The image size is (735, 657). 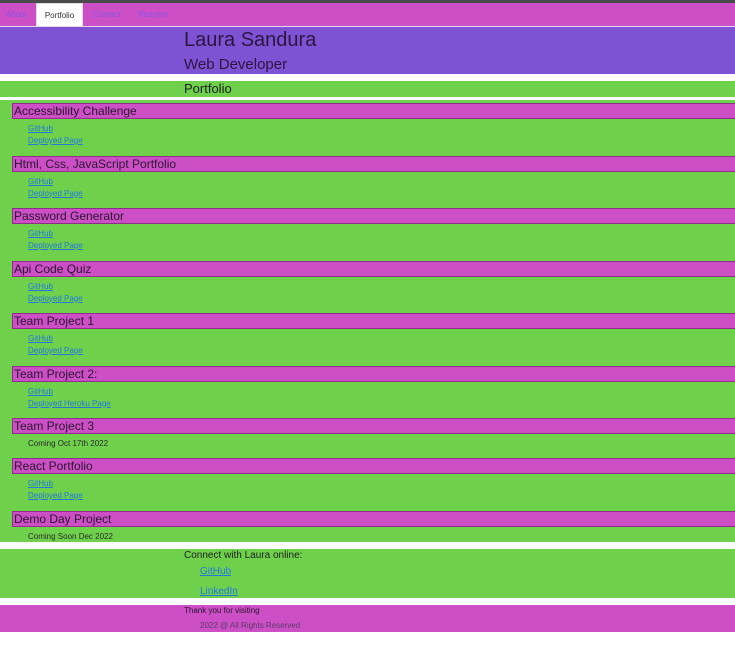 What do you see at coordinates (236, 64) in the screenshot?
I see `page-subtitle: Web Developer` at bounding box center [236, 64].